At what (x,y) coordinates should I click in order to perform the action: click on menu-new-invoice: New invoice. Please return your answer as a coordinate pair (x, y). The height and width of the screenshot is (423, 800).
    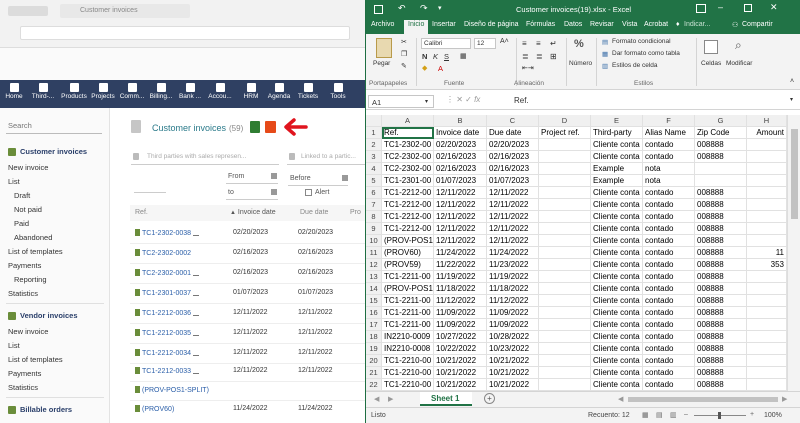
    Looking at the image, I should click on (28, 167).